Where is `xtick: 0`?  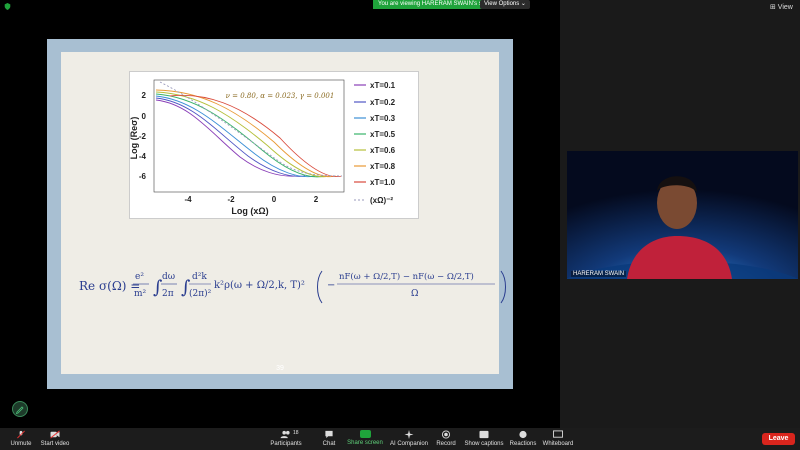
xtick: 0 is located at coordinates (274, 199).